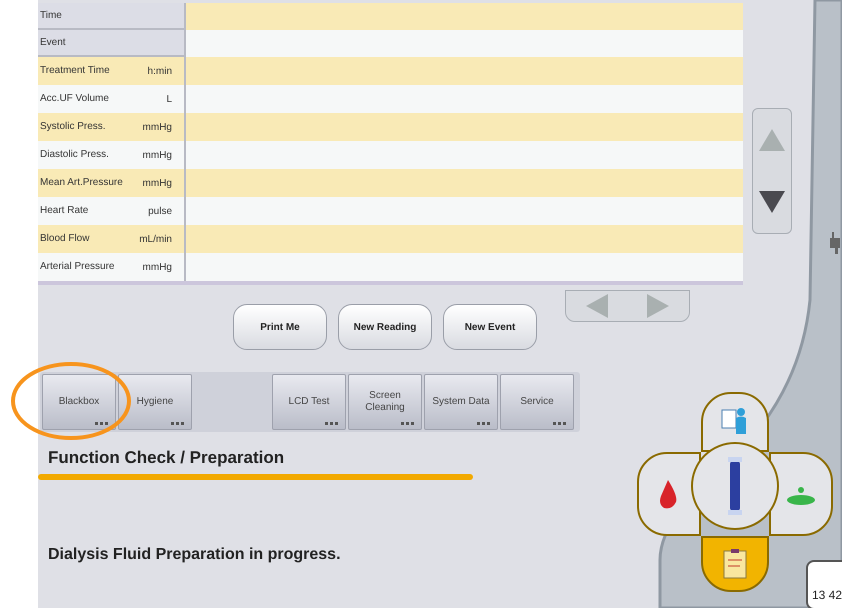  Describe the element at coordinates (537, 402) in the screenshot. I see `function-tab: Service` at that location.